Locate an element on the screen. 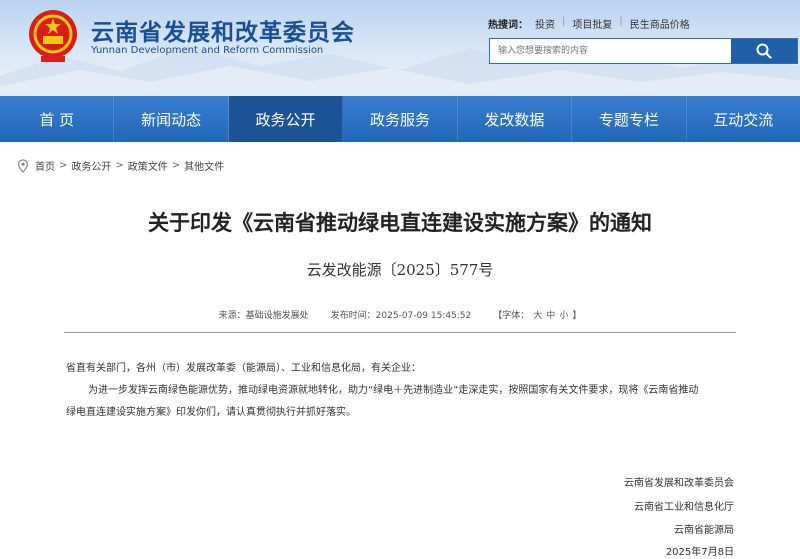 This screenshot has height=559, width=800. search-button is located at coordinates (764, 51).